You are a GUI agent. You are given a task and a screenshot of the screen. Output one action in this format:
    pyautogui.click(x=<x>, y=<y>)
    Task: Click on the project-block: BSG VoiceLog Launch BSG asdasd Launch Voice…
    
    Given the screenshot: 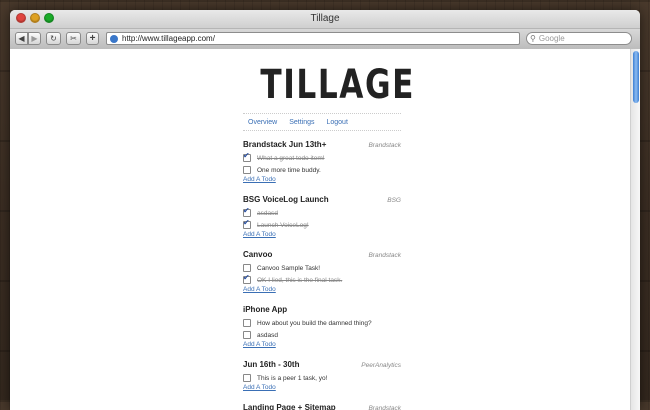 What is the action you would take?
    pyautogui.click(x=322, y=218)
    